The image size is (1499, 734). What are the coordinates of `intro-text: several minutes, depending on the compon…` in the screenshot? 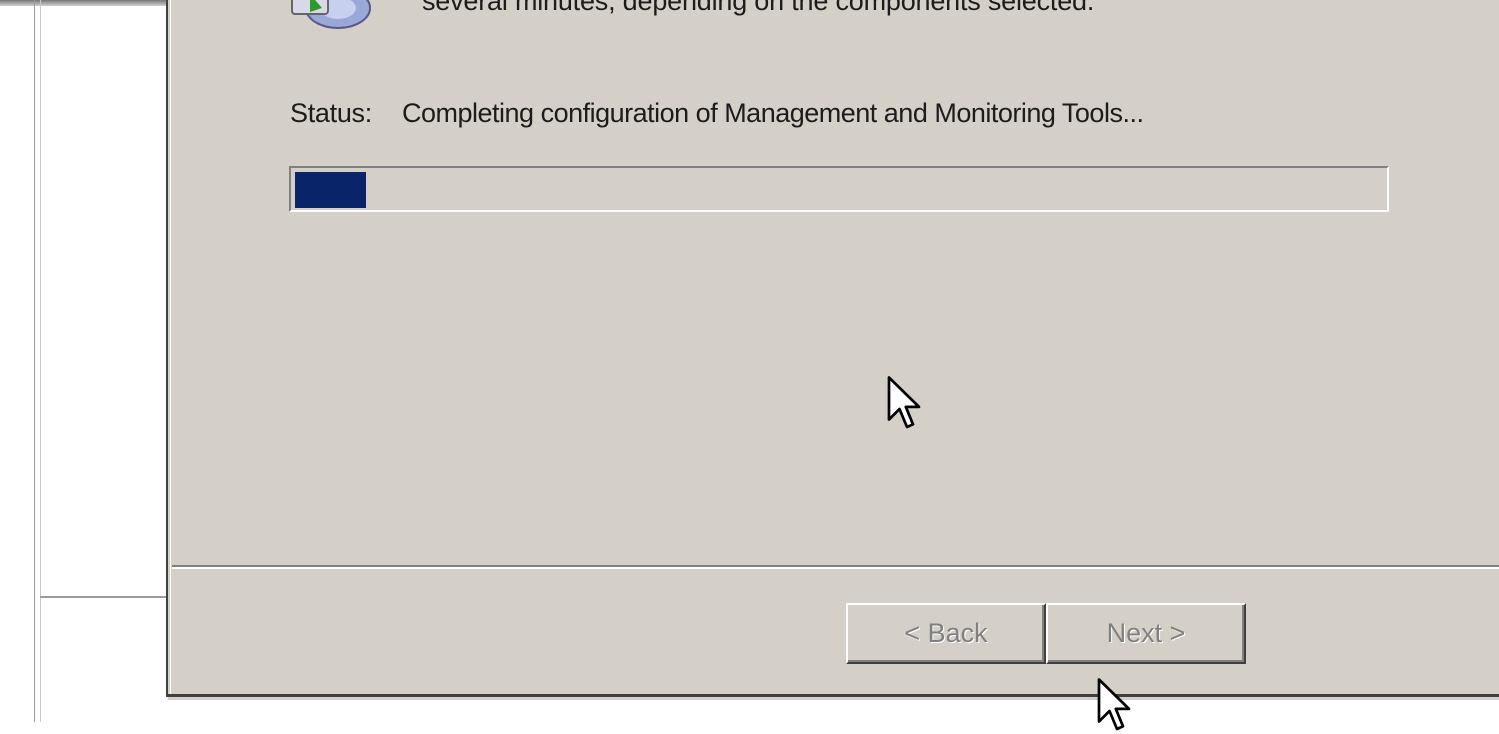 It's located at (758, 8).